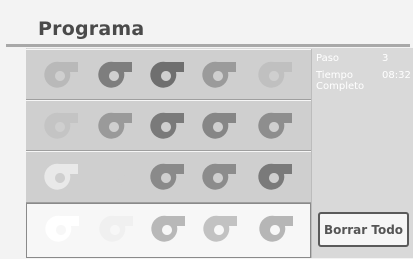 The width and height of the screenshot is (413, 259). Describe the element at coordinates (91, 29) in the screenshot. I see `page-title: Programa` at that location.